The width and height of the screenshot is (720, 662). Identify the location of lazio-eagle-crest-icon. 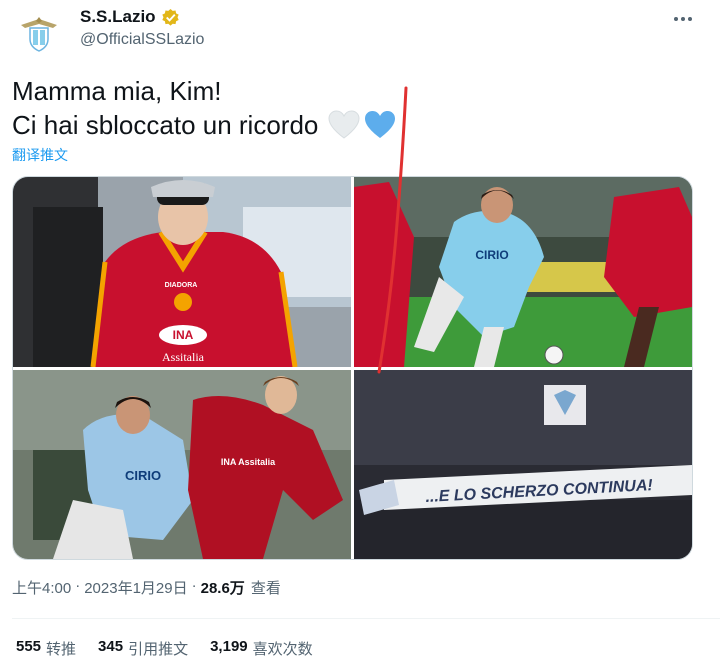
(39, 34).